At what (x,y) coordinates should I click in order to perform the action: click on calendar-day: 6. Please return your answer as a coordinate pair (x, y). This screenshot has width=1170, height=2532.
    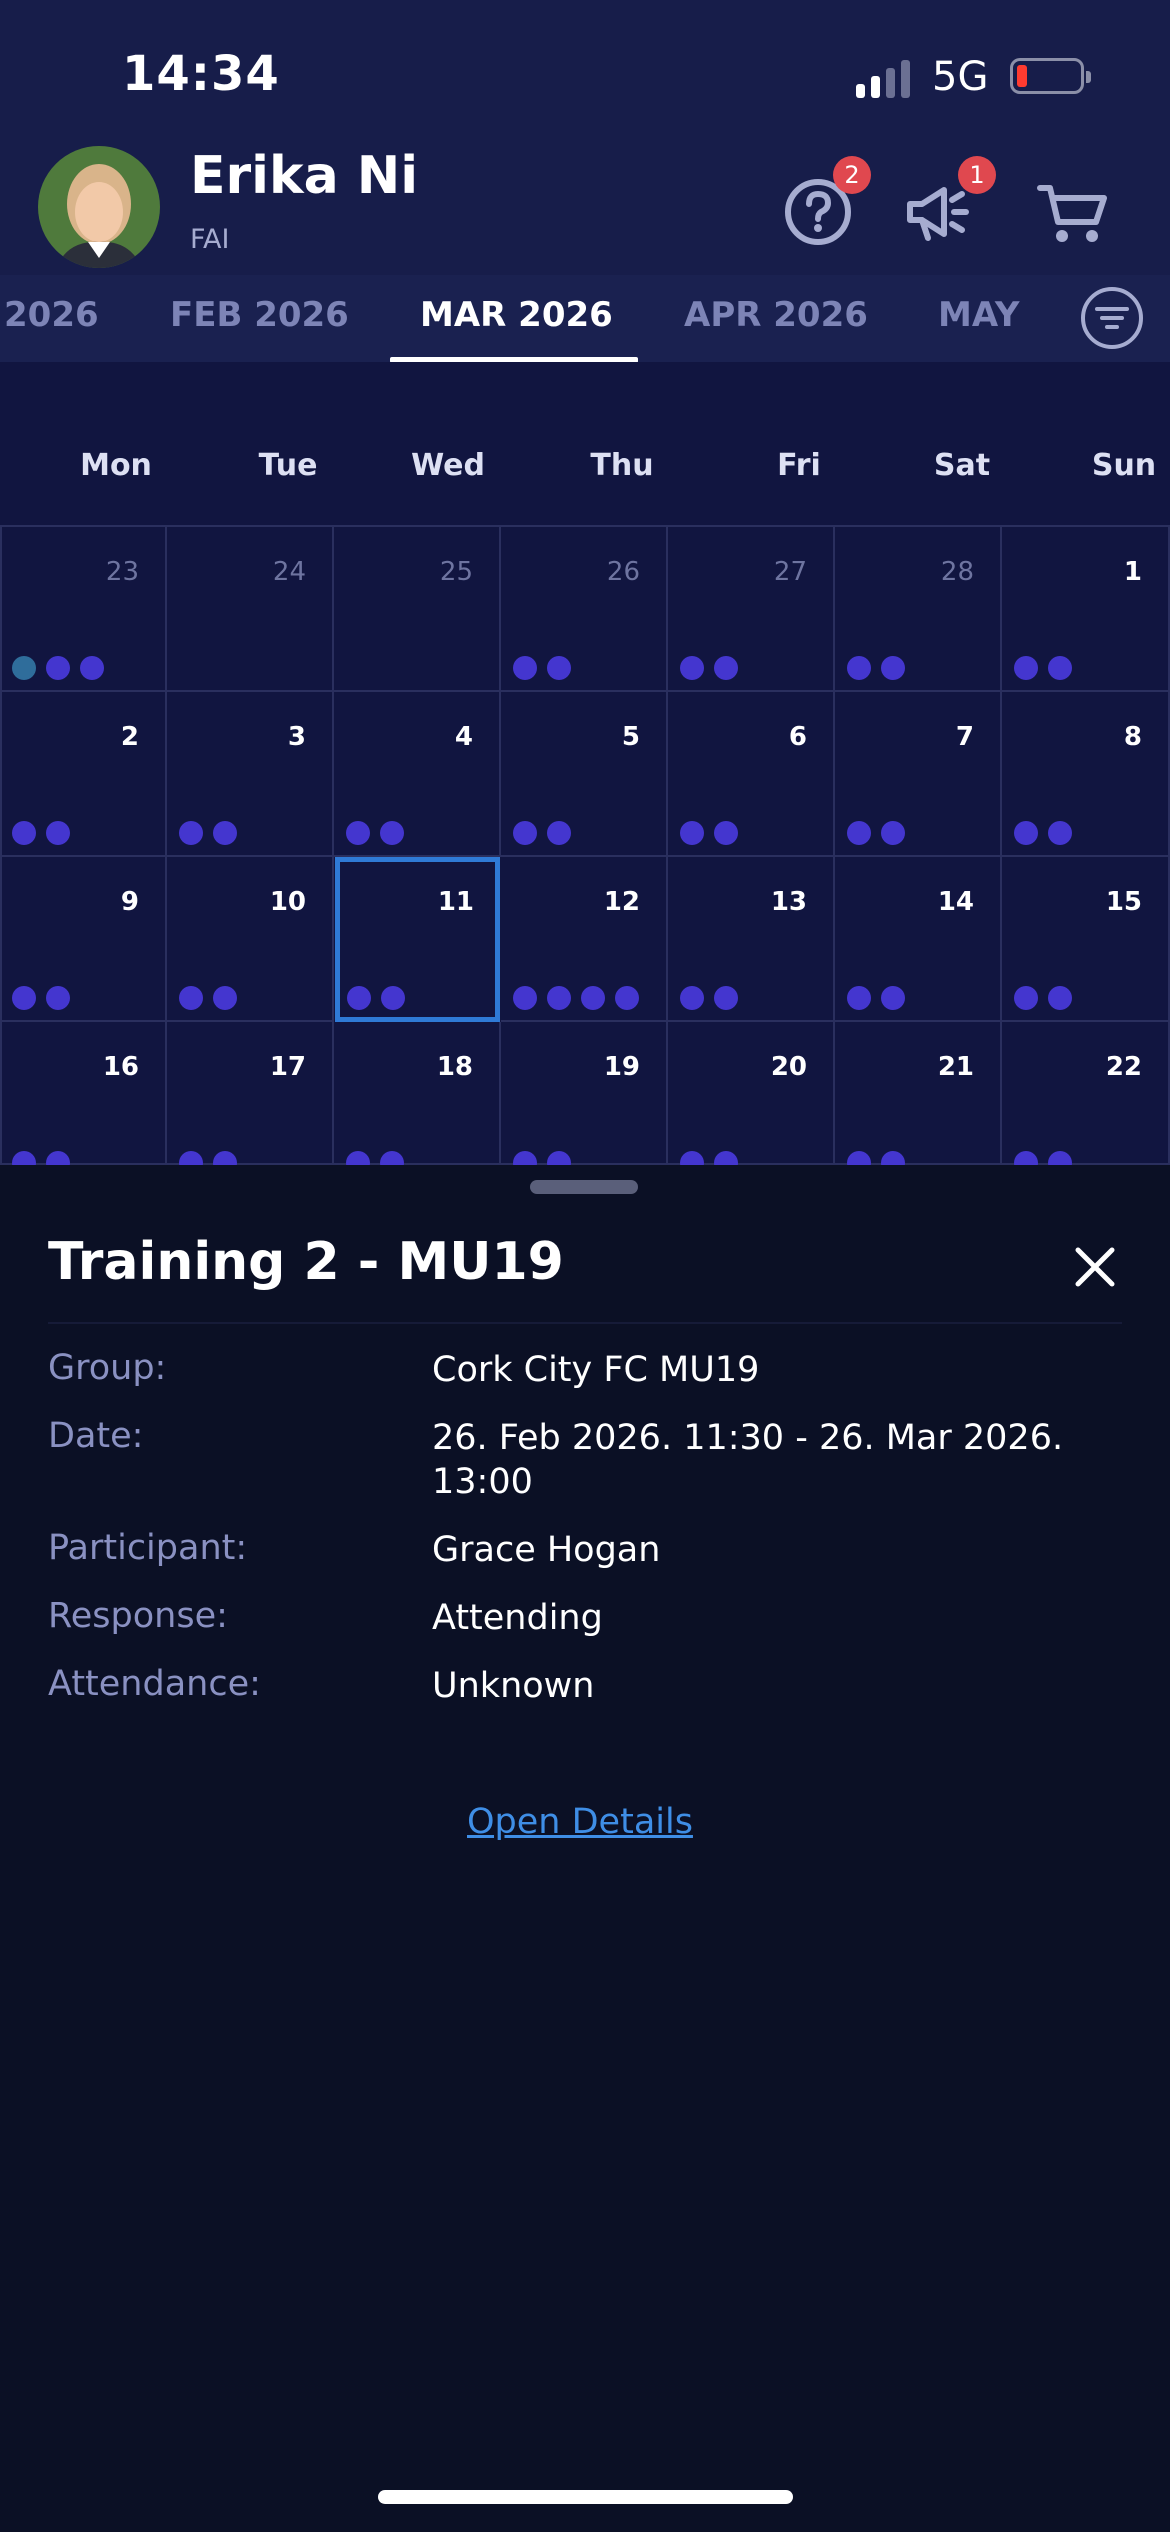
    Looking at the image, I should click on (751, 774).